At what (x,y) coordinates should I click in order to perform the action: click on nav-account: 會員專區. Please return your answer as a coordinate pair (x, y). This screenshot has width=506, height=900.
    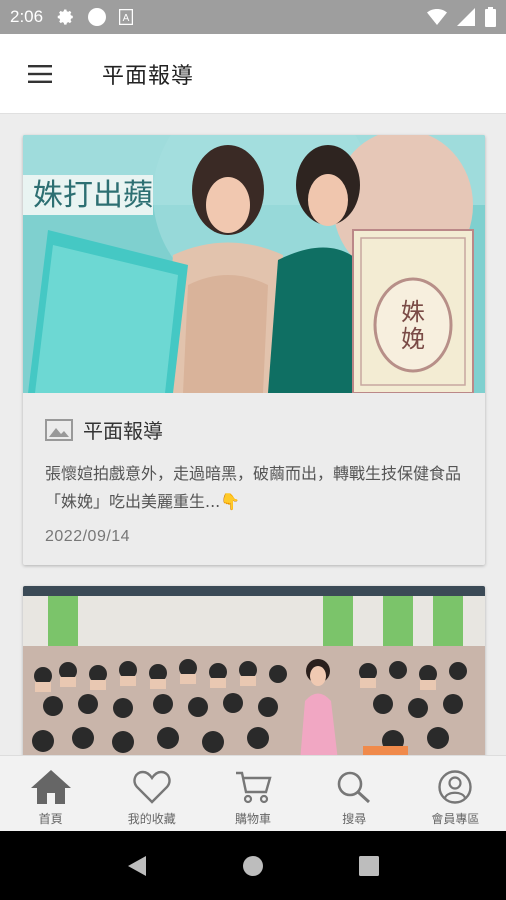
    Looking at the image, I should click on (455, 793).